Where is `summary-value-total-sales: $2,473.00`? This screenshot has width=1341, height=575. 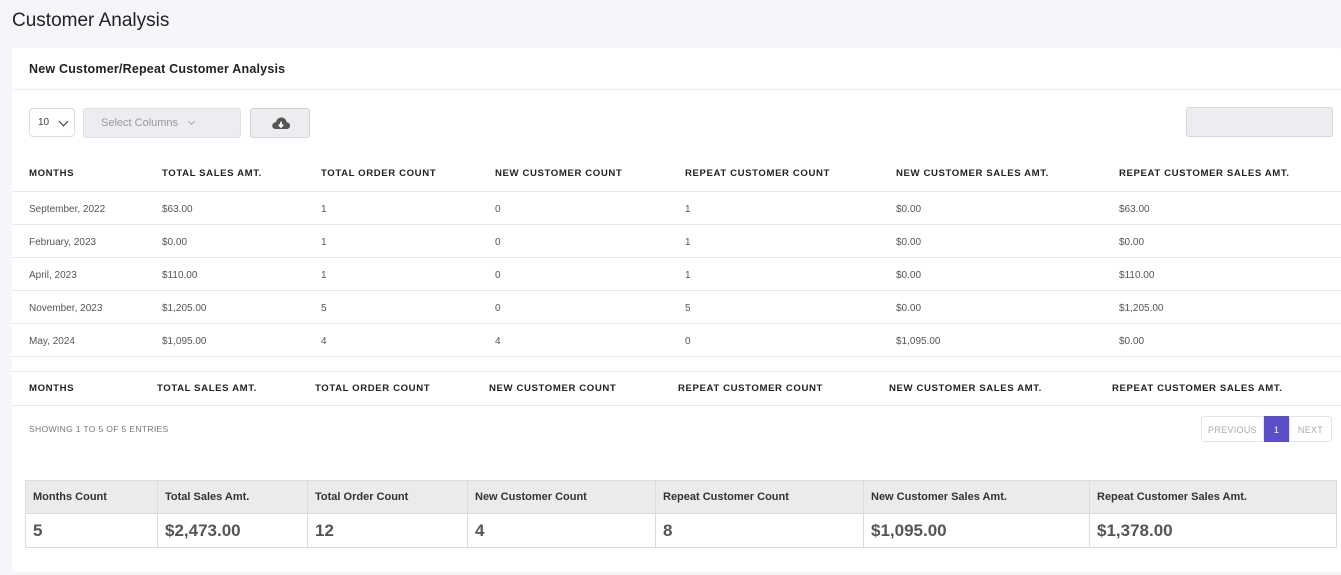
summary-value-total-sales: $2,473.00 is located at coordinates (232, 530).